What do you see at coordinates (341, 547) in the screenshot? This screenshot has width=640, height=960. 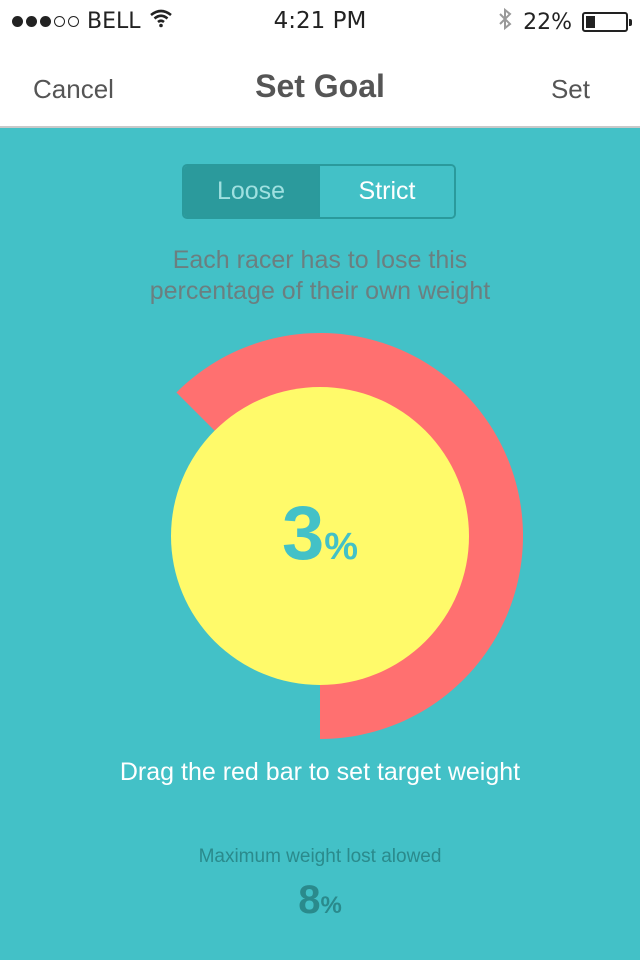 I see `goal-percentage-unit: %` at bounding box center [341, 547].